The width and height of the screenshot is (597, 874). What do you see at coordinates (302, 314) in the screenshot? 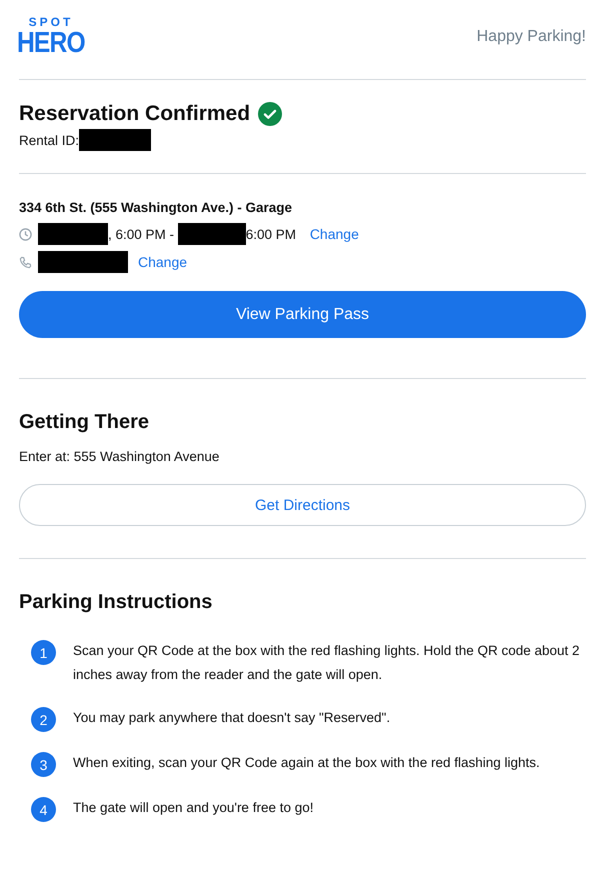
I see `view-parking-pass-button: View Parking Pass` at bounding box center [302, 314].